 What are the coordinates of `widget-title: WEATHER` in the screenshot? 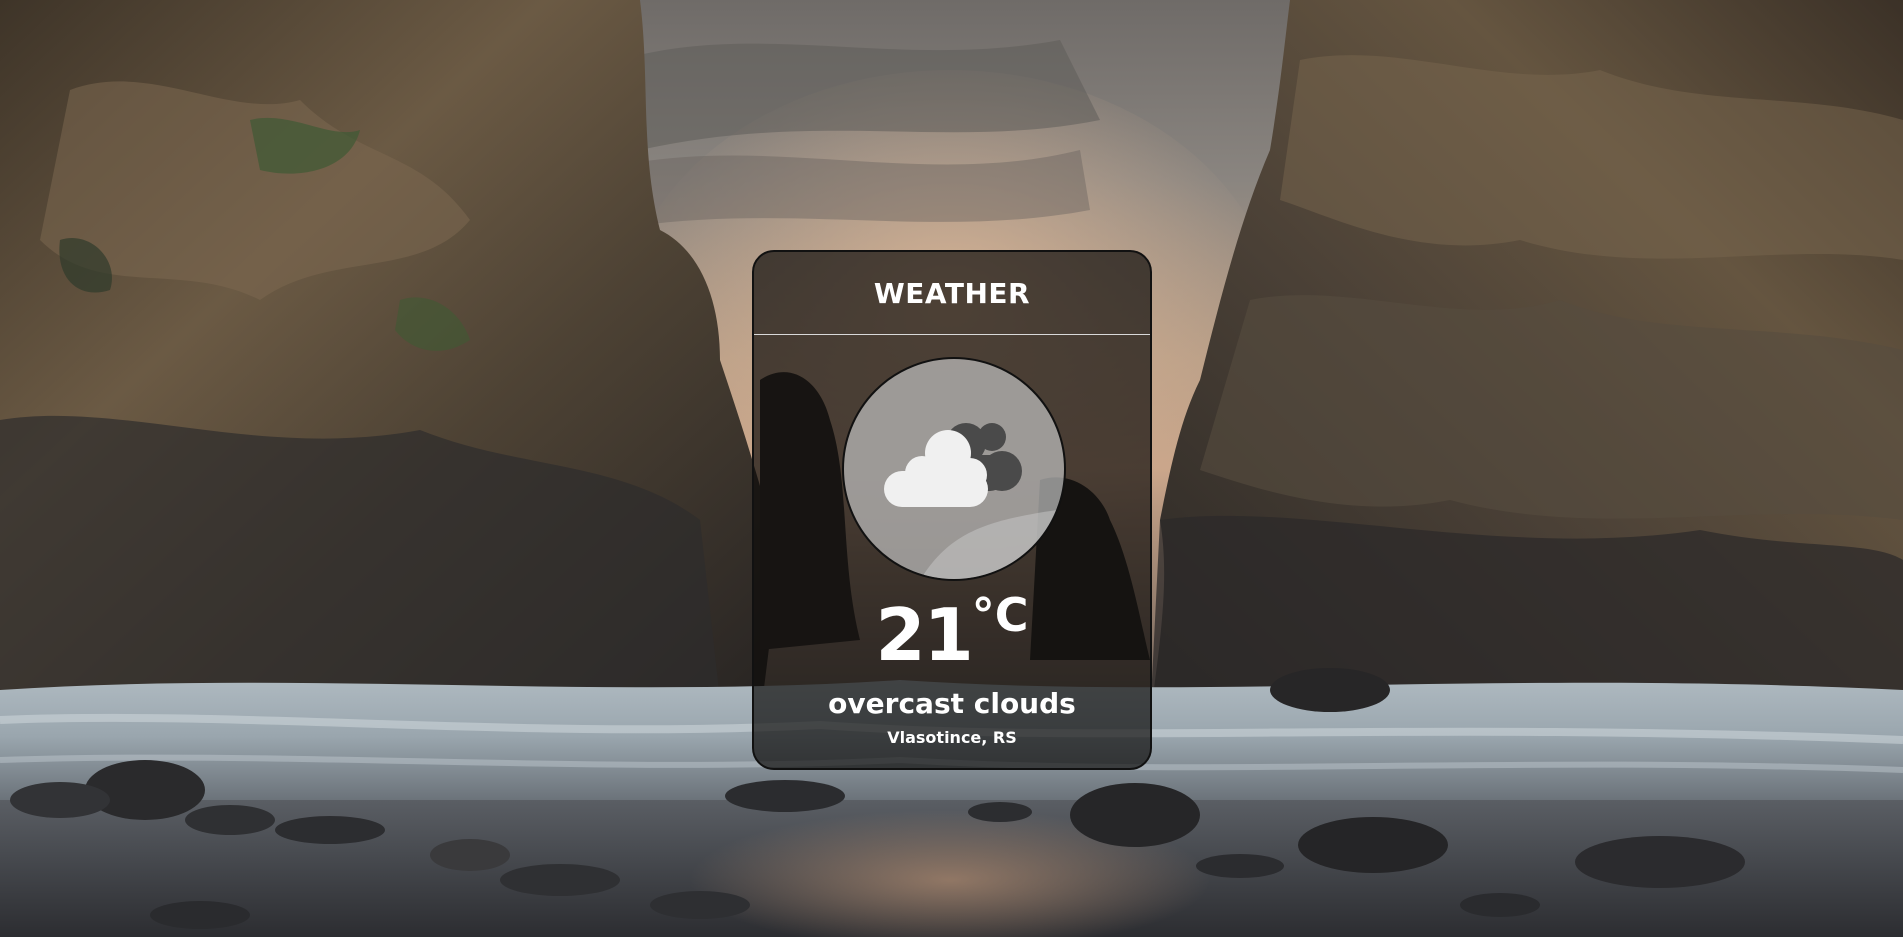 It's located at (952, 293).